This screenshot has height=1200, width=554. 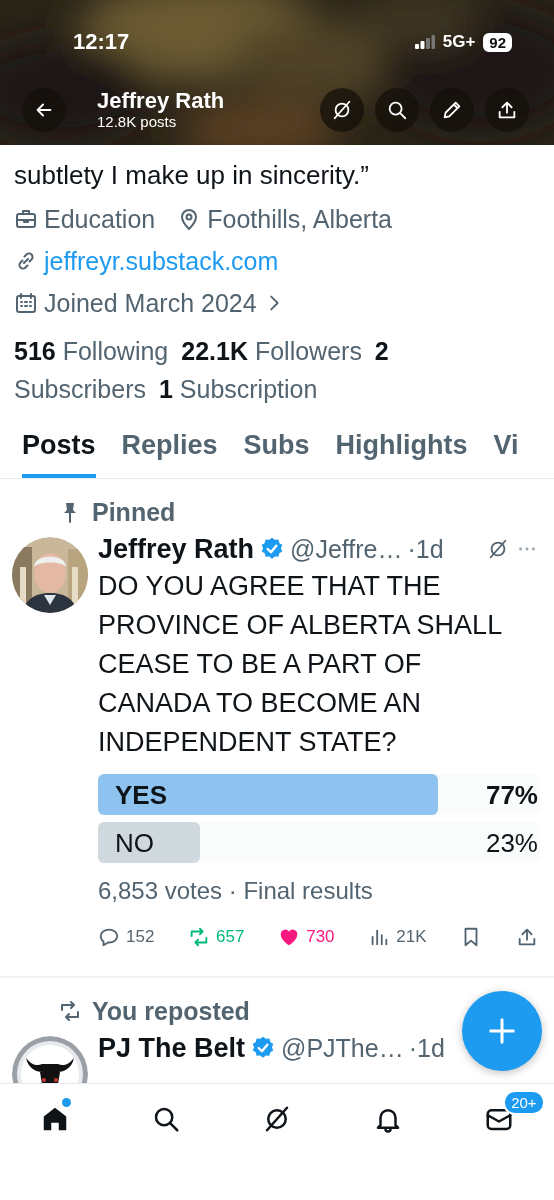 What do you see at coordinates (161, 101) in the screenshot?
I see `profile-name: Jeffrey Rath` at bounding box center [161, 101].